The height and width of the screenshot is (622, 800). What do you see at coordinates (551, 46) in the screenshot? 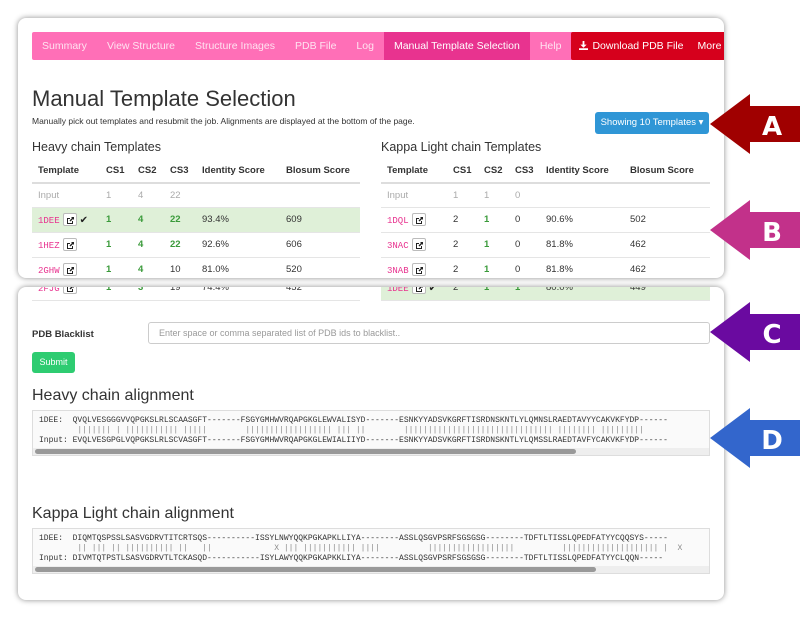
I see `nav-help: Help` at bounding box center [551, 46].